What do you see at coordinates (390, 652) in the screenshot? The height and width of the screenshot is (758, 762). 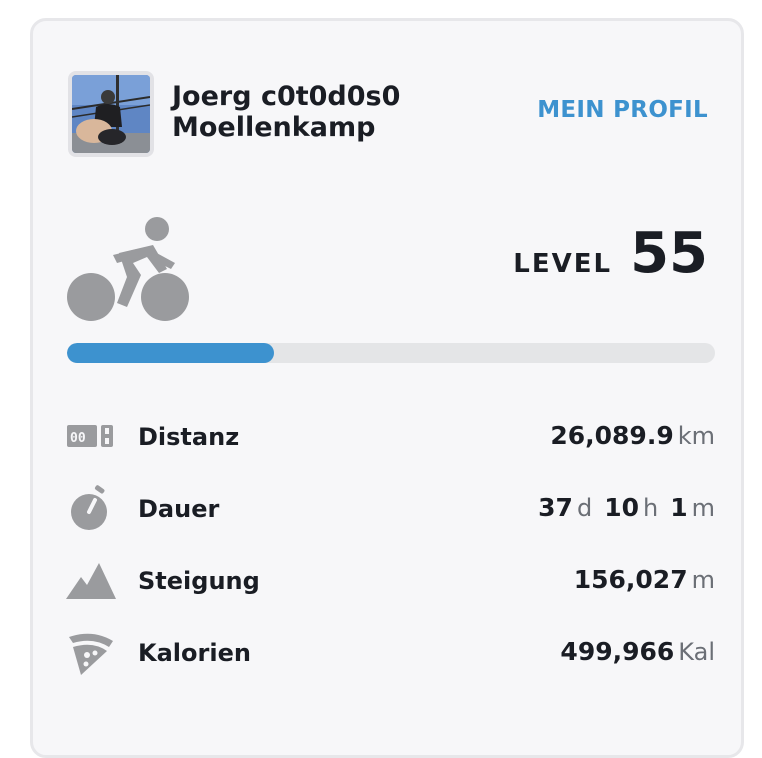 I see `stat-row-calories: Kalorien 499,966 Kal` at bounding box center [390, 652].